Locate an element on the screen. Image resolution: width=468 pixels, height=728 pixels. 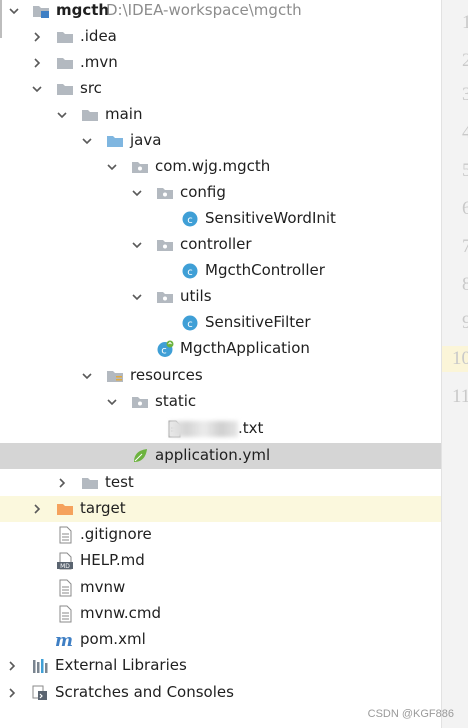
project-name: mgcth is located at coordinates (83, 10).